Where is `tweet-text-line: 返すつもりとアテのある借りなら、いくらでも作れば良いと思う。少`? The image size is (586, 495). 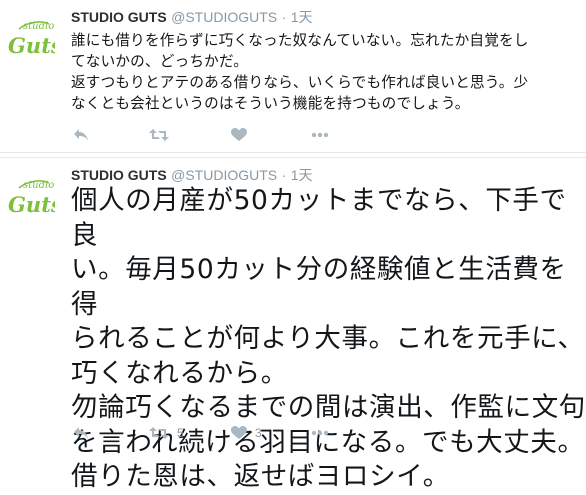 tweet-text-line: 返すつもりとアテのある借りなら、いくらでも作れば良いと思う。少 is located at coordinates (300, 82).